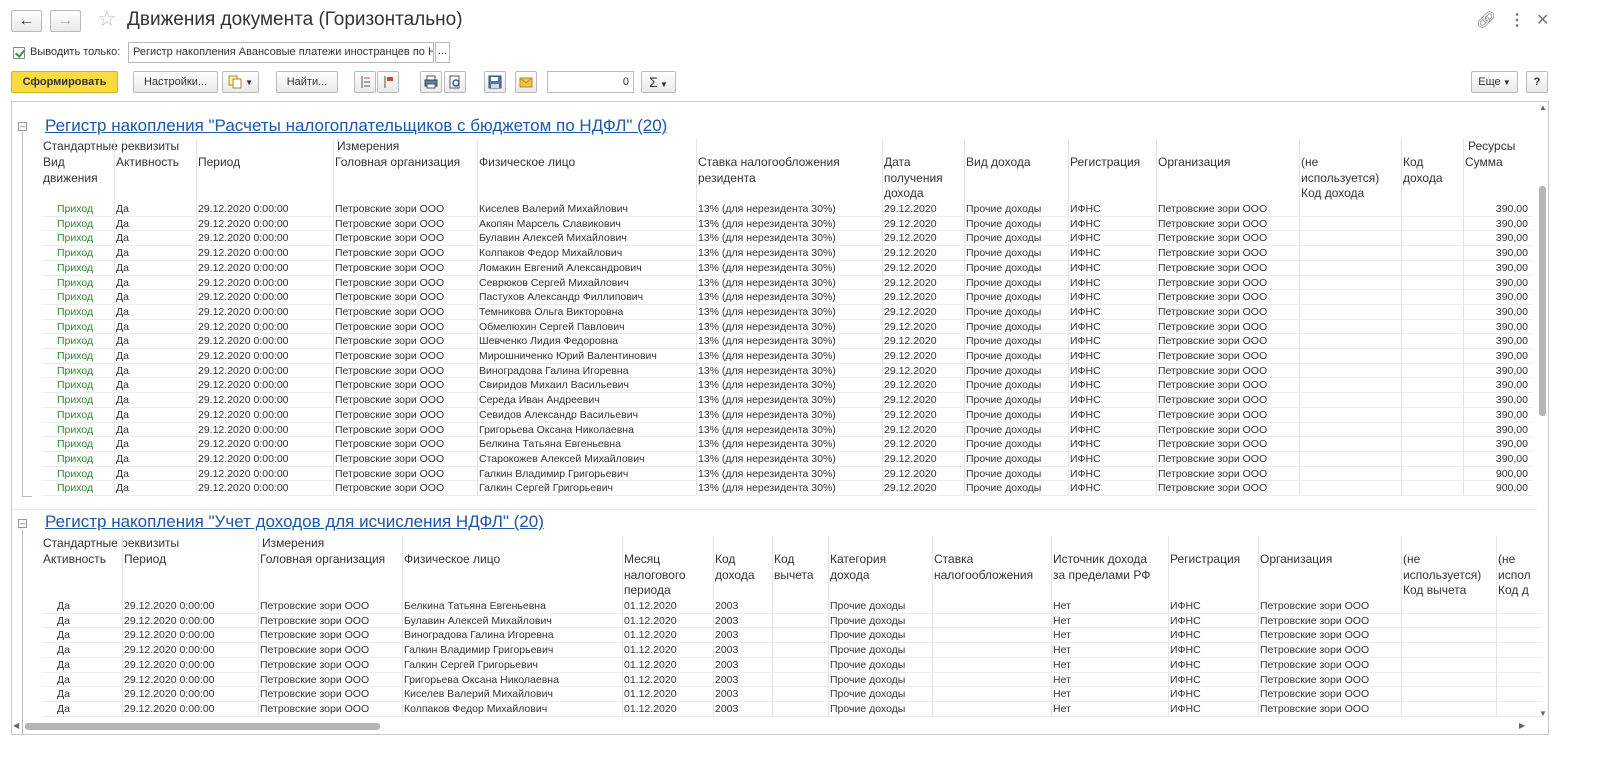 Image resolution: width=1600 pixels, height=761 pixels. What do you see at coordinates (1543, 713) in the screenshot?
I see `scroll-down-icon: ▼` at bounding box center [1543, 713].